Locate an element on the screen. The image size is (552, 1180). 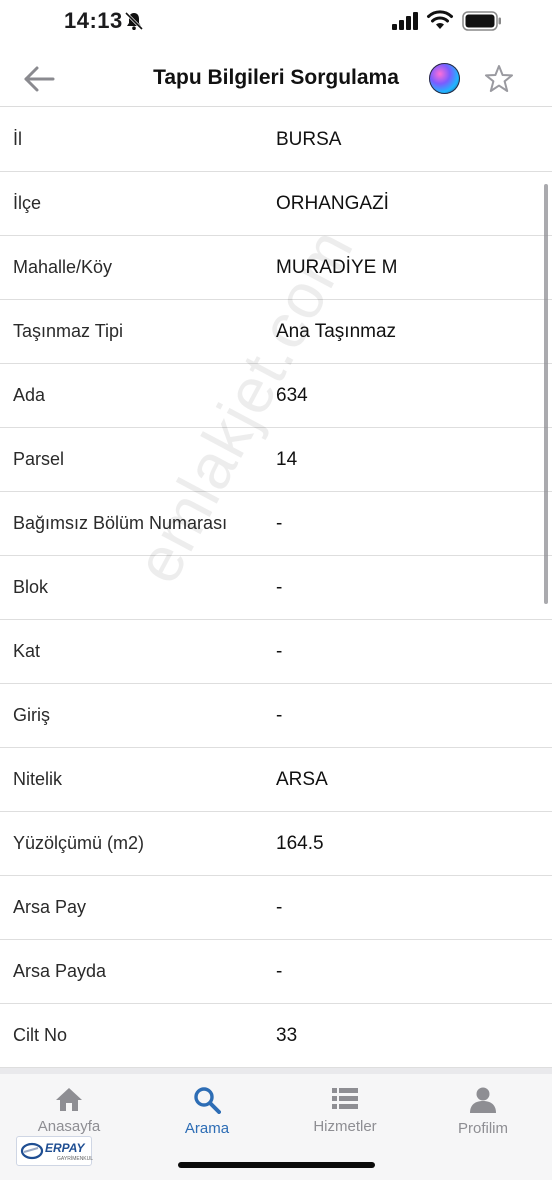
info-row-label: Ada is located at coordinates (29, 395).